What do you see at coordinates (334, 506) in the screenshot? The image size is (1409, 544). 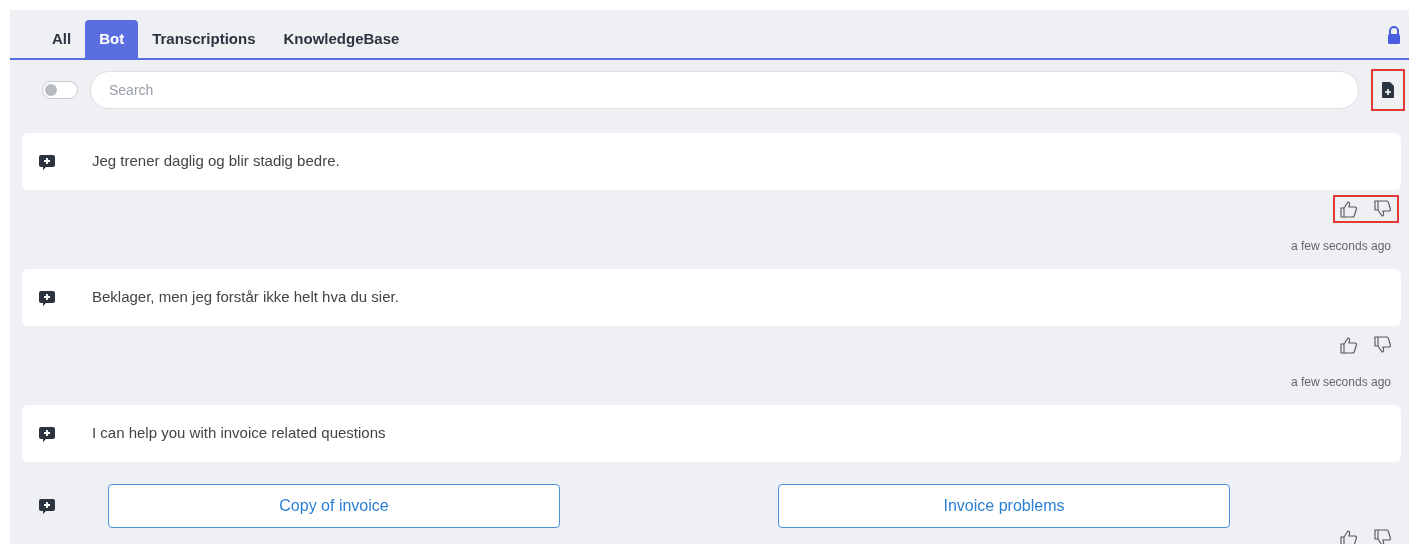 I see `option-button: Copy of invoice` at bounding box center [334, 506].